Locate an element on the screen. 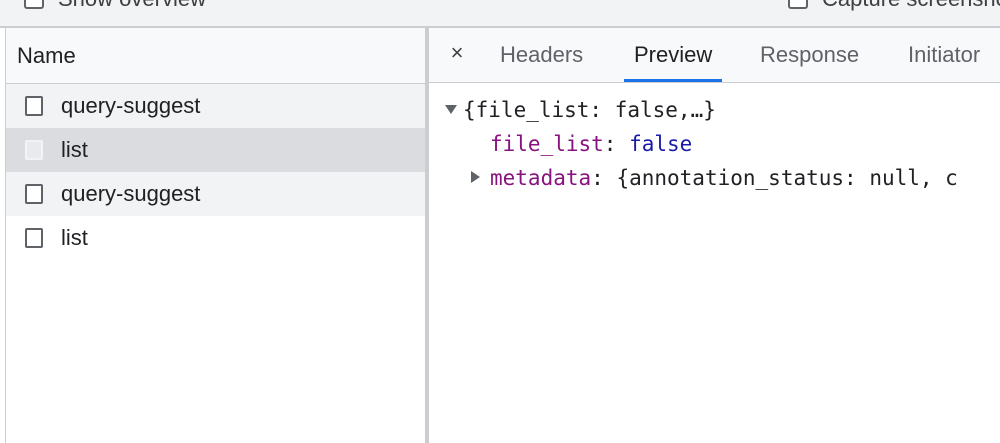 The image size is (1000, 443). tab-response: Response is located at coordinates (809, 55).